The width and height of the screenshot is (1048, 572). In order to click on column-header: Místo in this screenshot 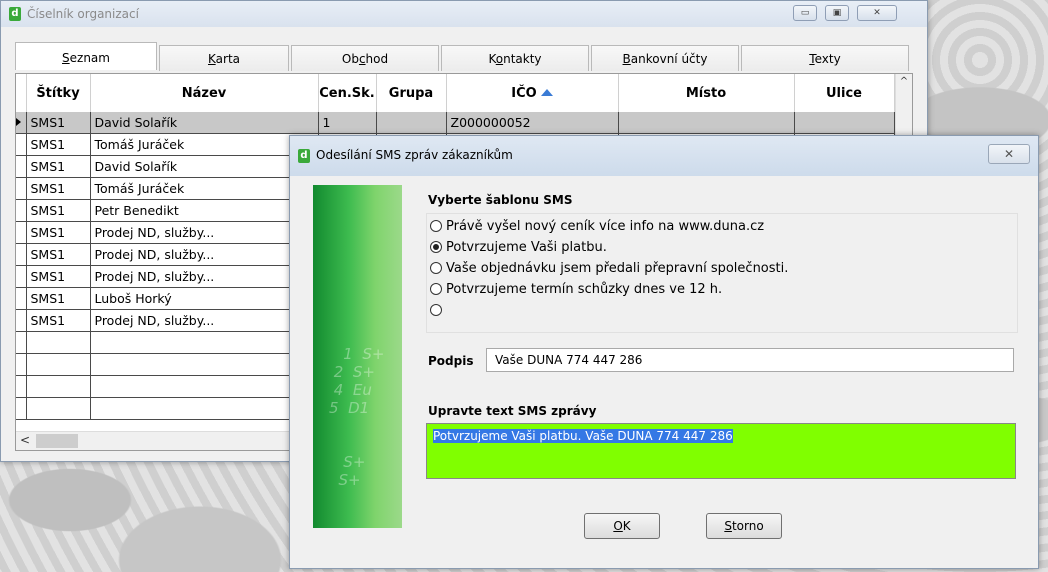, I will do `click(706, 93)`.